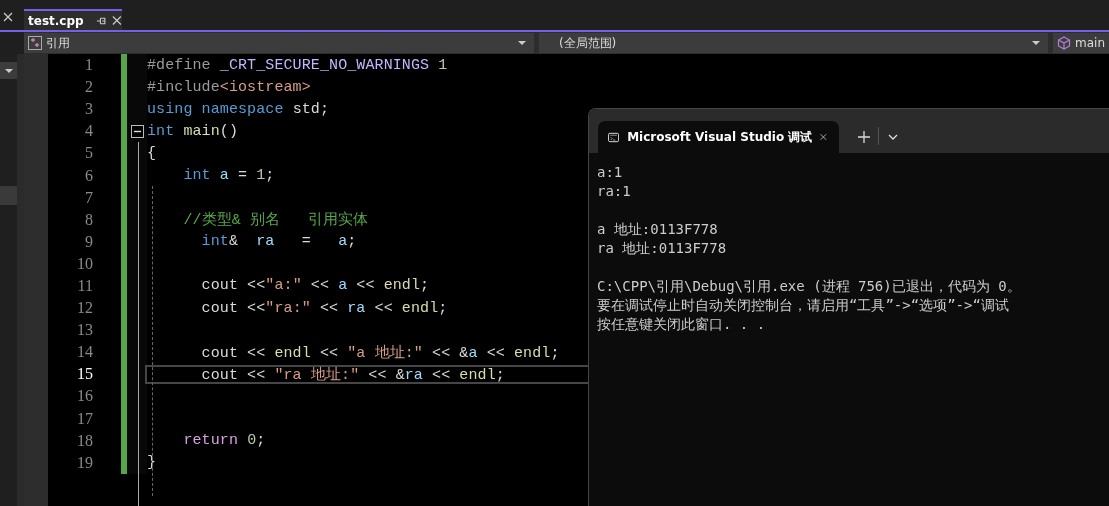 The height and width of the screenshot is (506, 1109). Describe the element at coordinates (893, 137) in the screenshot. I see `chevron-down-icon` at that location.